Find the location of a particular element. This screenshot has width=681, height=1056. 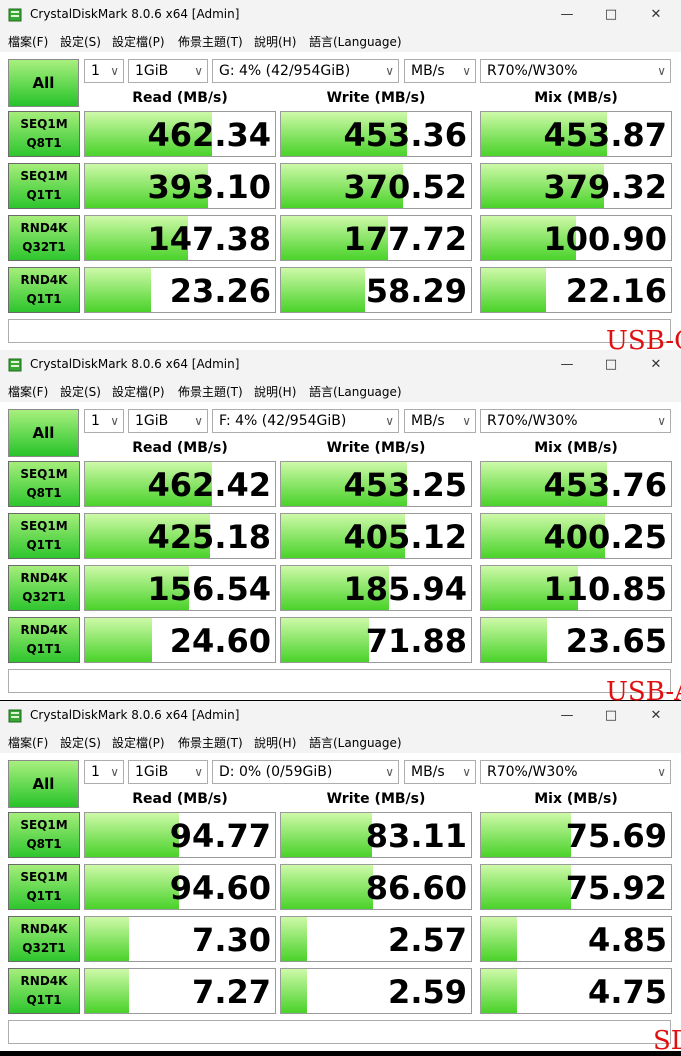

mix-result-value: 4.75 is located at coordinates (627, 992).